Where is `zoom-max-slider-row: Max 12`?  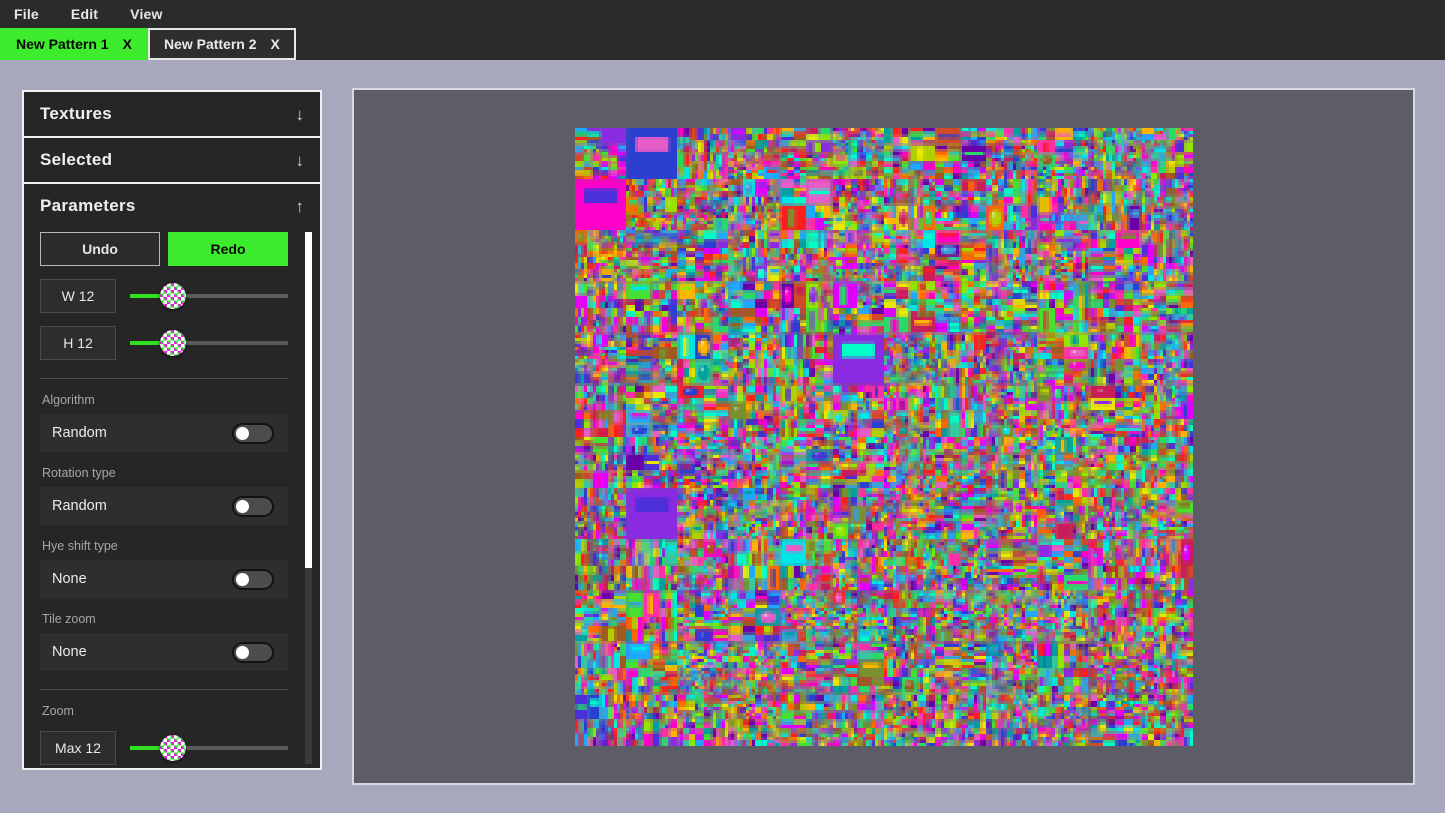 zoom-max-slider-row: Max 12 is located at coordinates (164, 748).